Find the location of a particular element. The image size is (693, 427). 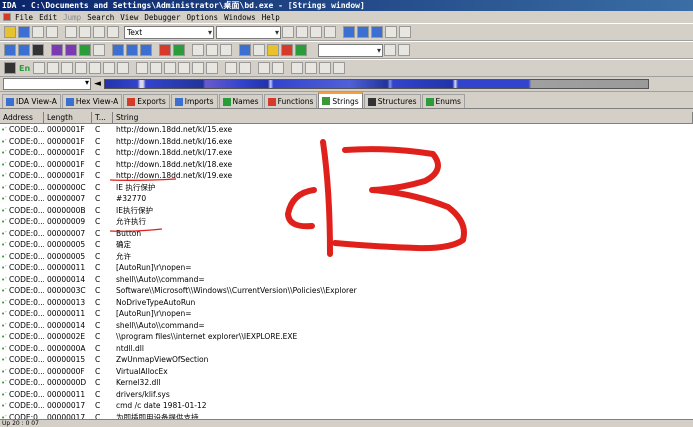

display-icon is located at coordinates (245, 50).